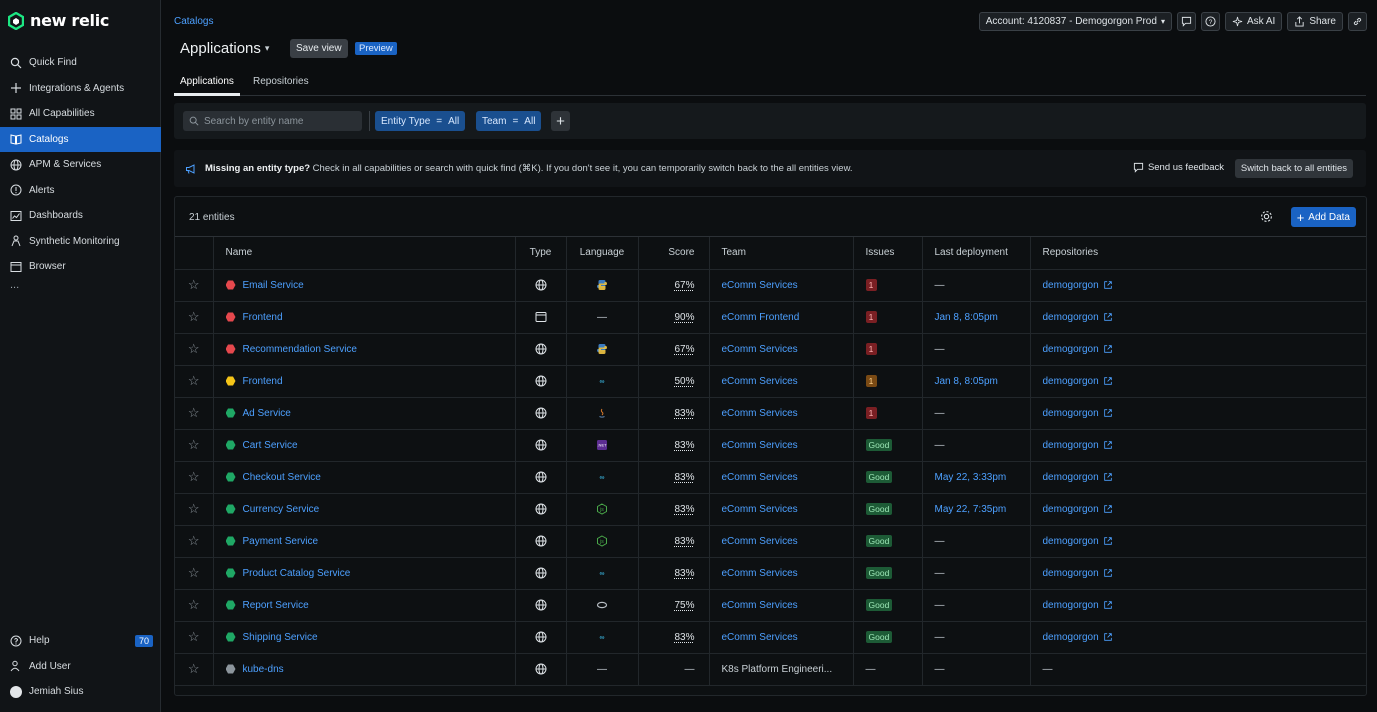  I want to click on copy-link-button, so click(1357, 21).